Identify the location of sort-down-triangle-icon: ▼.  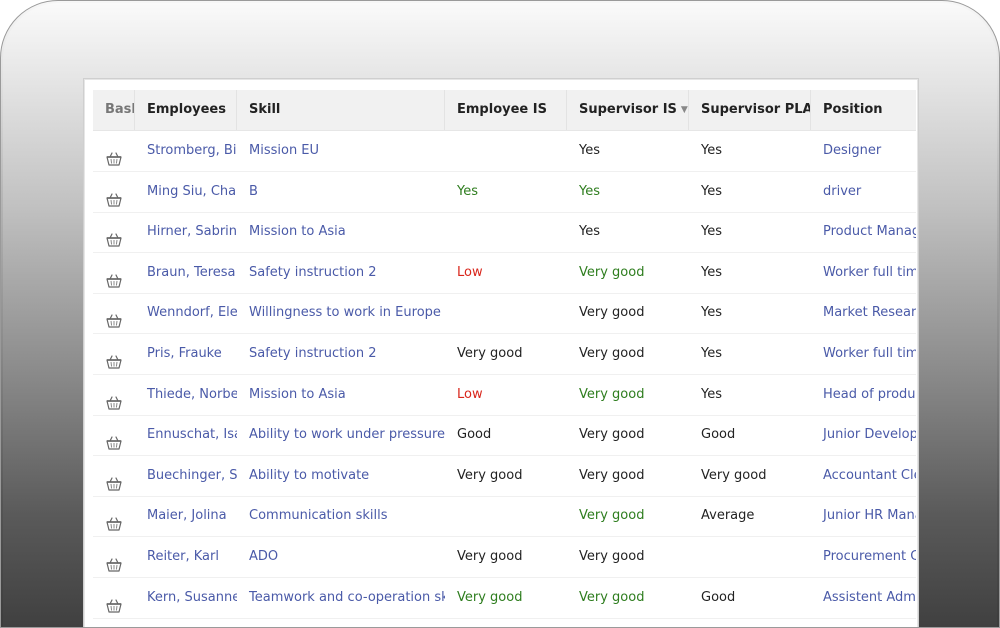
(684, 110).